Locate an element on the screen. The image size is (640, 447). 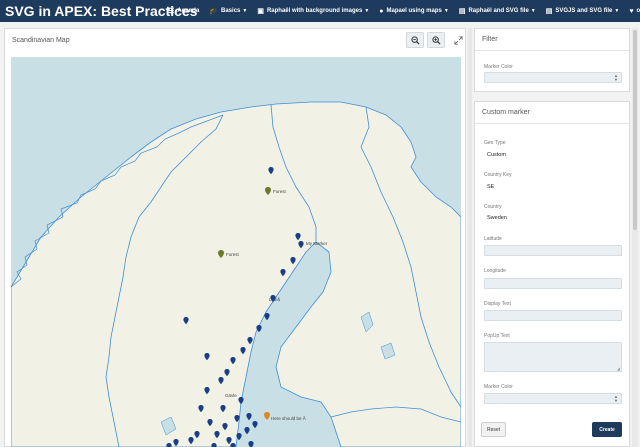
latitude-input is located at coordinates (553, 250).